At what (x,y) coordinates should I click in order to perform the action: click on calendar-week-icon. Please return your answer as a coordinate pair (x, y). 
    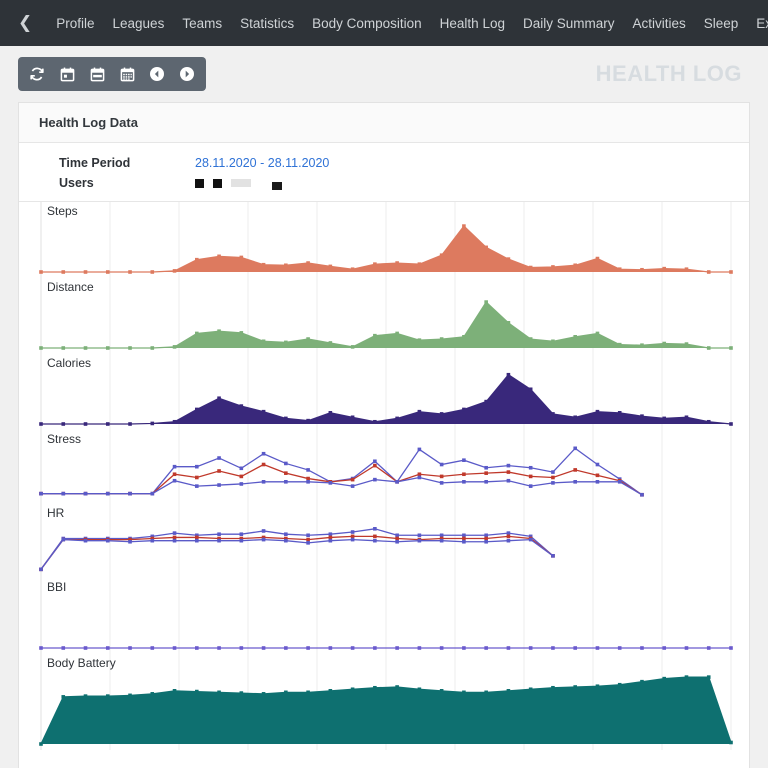
    Looking at the image, I should click on (97, 74).